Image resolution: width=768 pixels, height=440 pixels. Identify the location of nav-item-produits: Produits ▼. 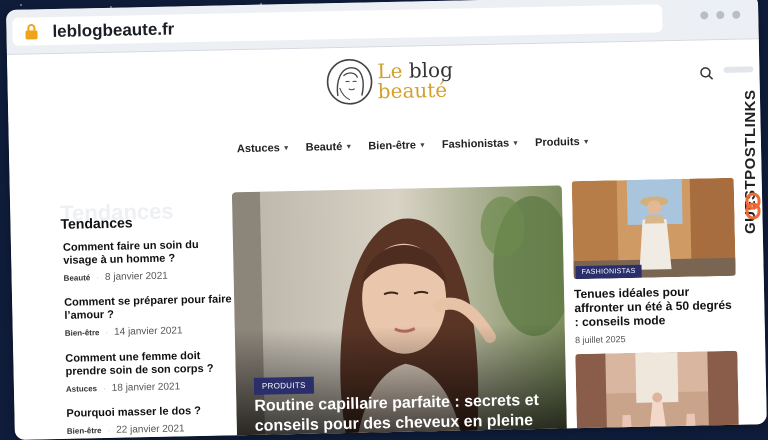
(562, 142).